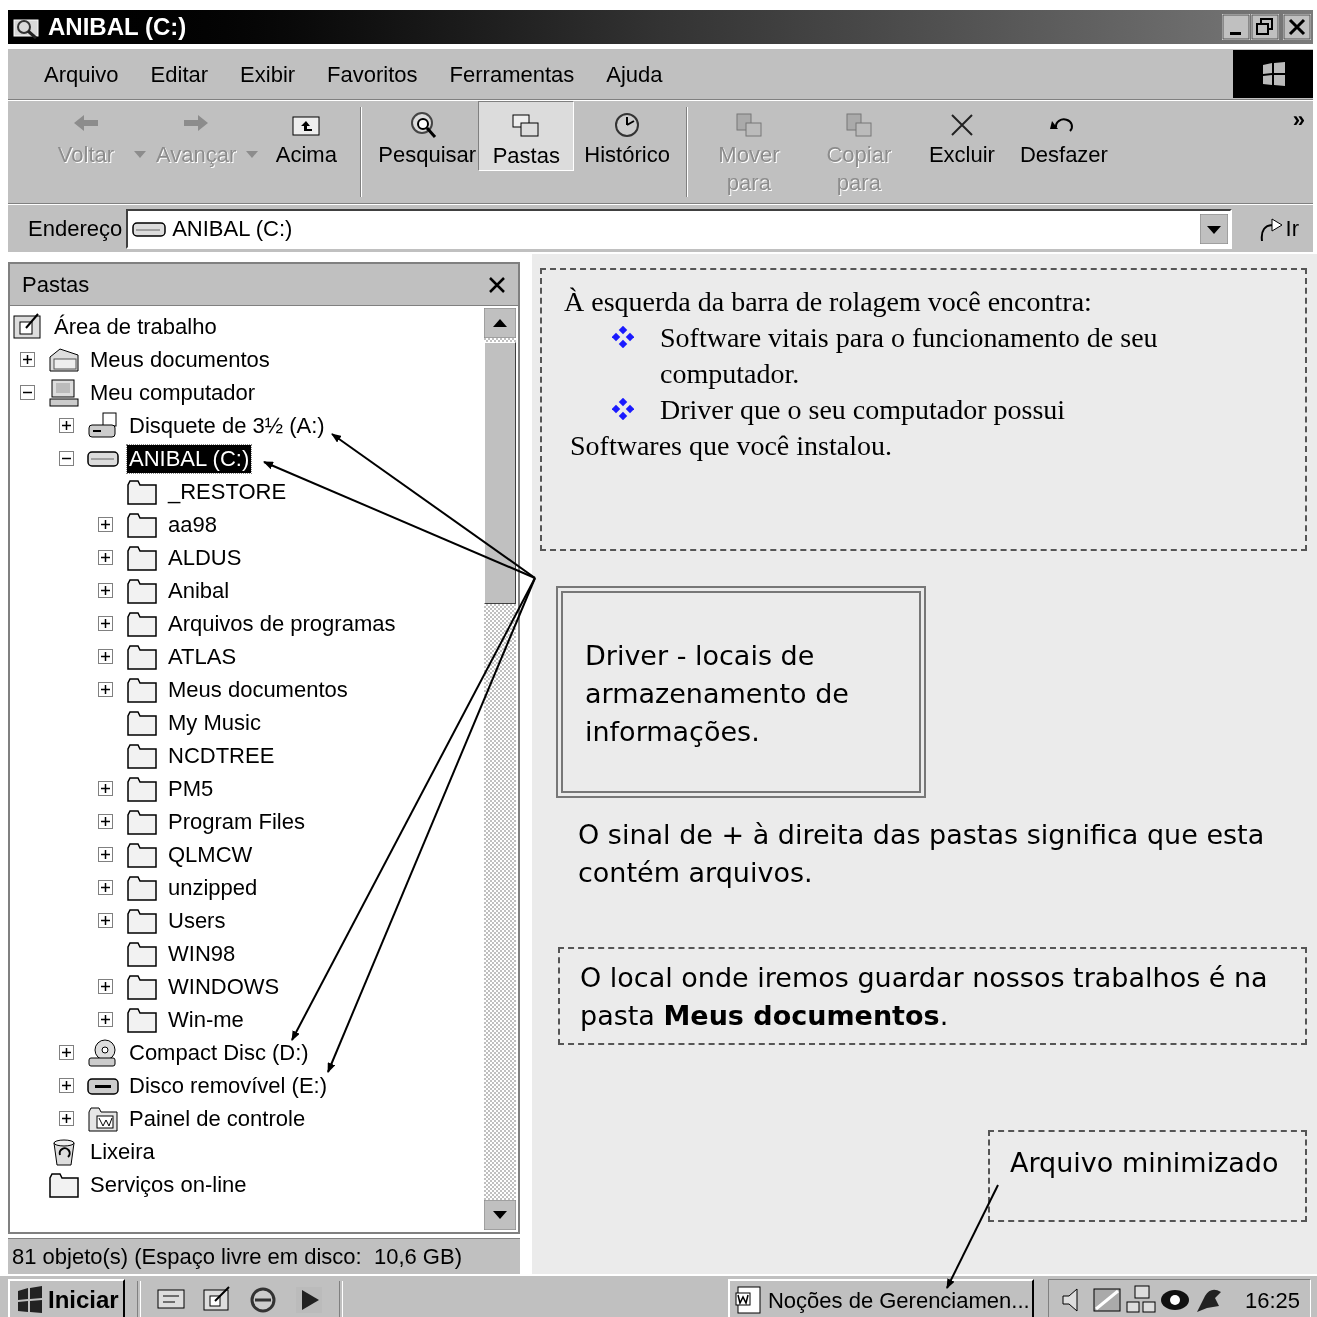  Describe the element at coordinates (1298, 119) in the screenshot. I see `overflow-chevron: »` at that location.